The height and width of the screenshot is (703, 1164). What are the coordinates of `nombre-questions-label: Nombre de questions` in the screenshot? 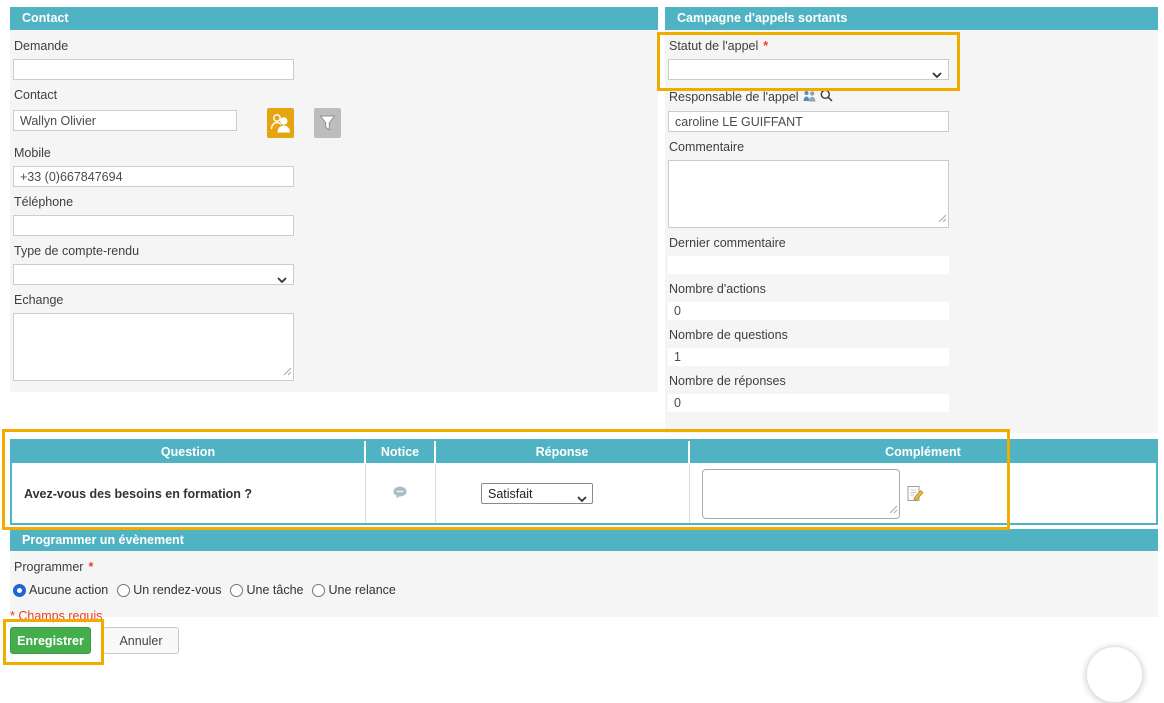 It's located at (728, 335).